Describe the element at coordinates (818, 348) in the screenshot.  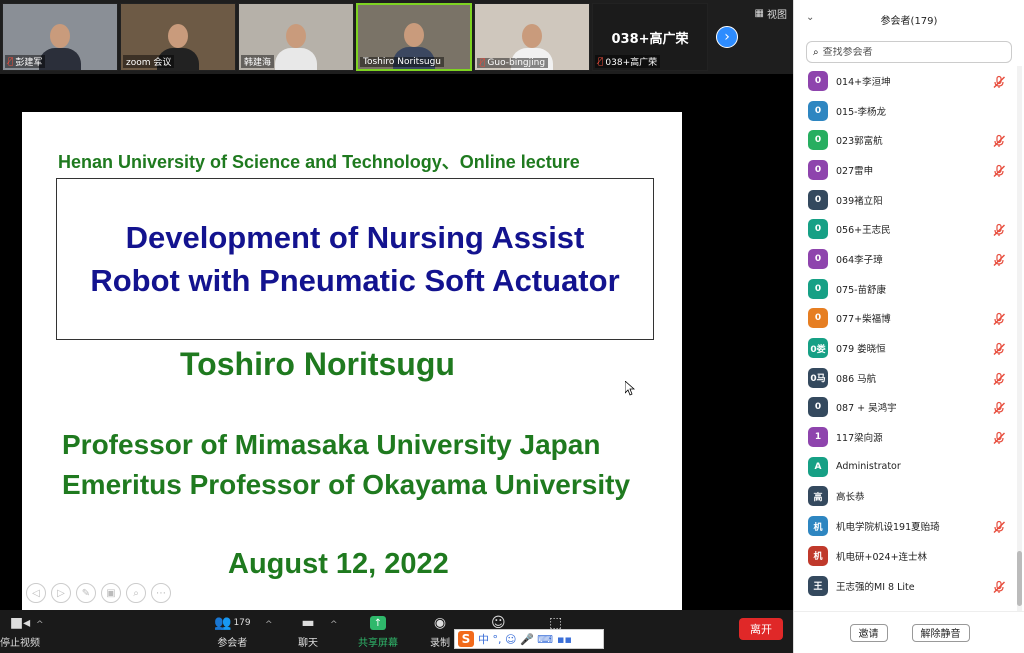
I see `avatar: 0娄` at that location.